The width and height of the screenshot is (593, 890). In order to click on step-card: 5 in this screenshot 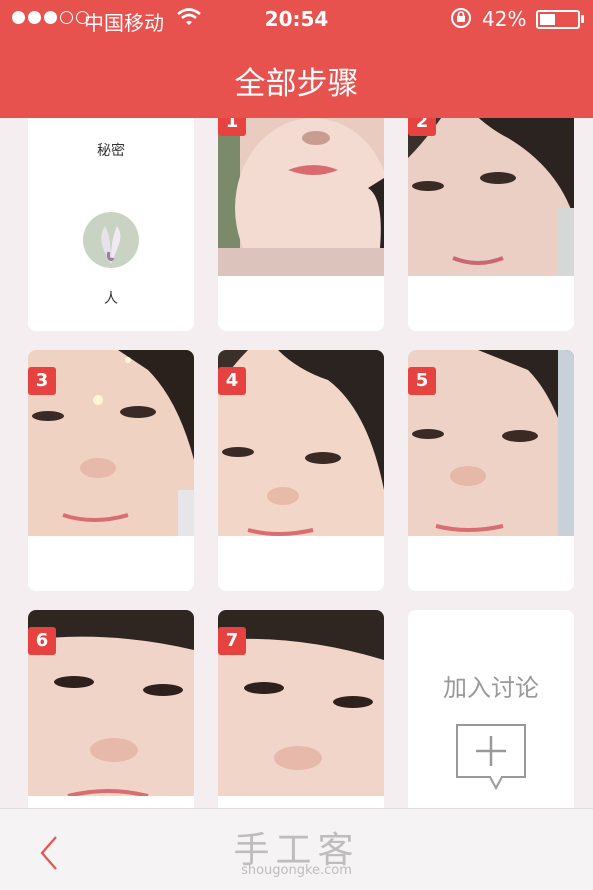, I will do `click(491, 470)`.